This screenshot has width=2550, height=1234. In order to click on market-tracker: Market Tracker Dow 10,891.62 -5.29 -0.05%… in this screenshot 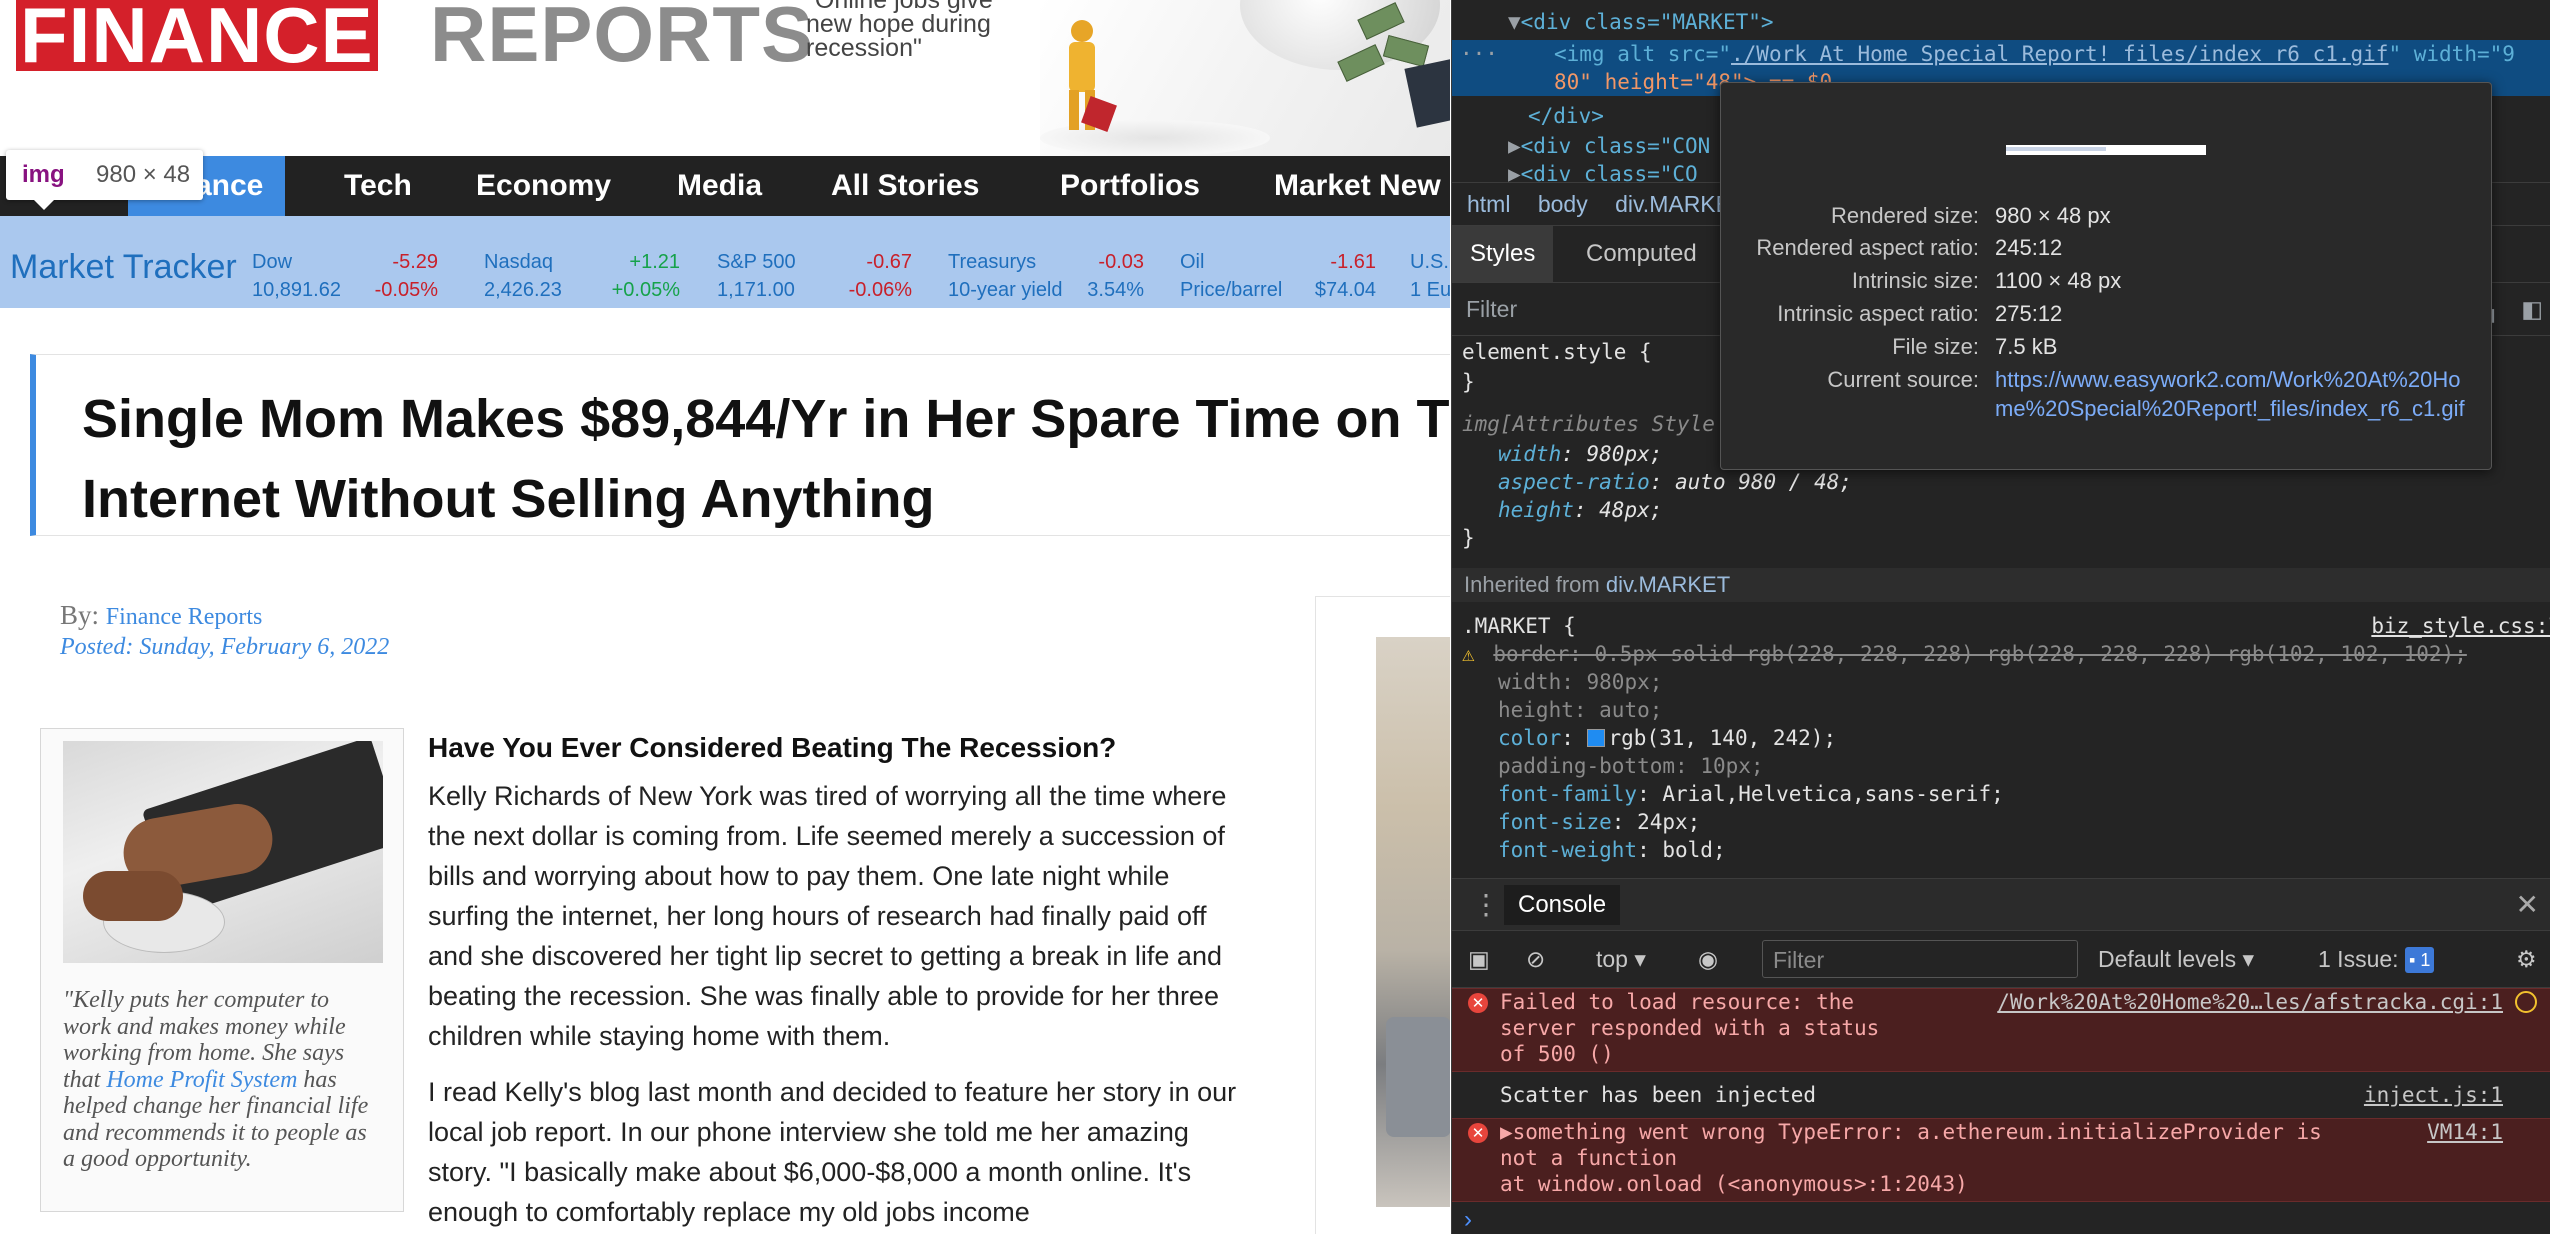, I will do `click(725, 262)`.